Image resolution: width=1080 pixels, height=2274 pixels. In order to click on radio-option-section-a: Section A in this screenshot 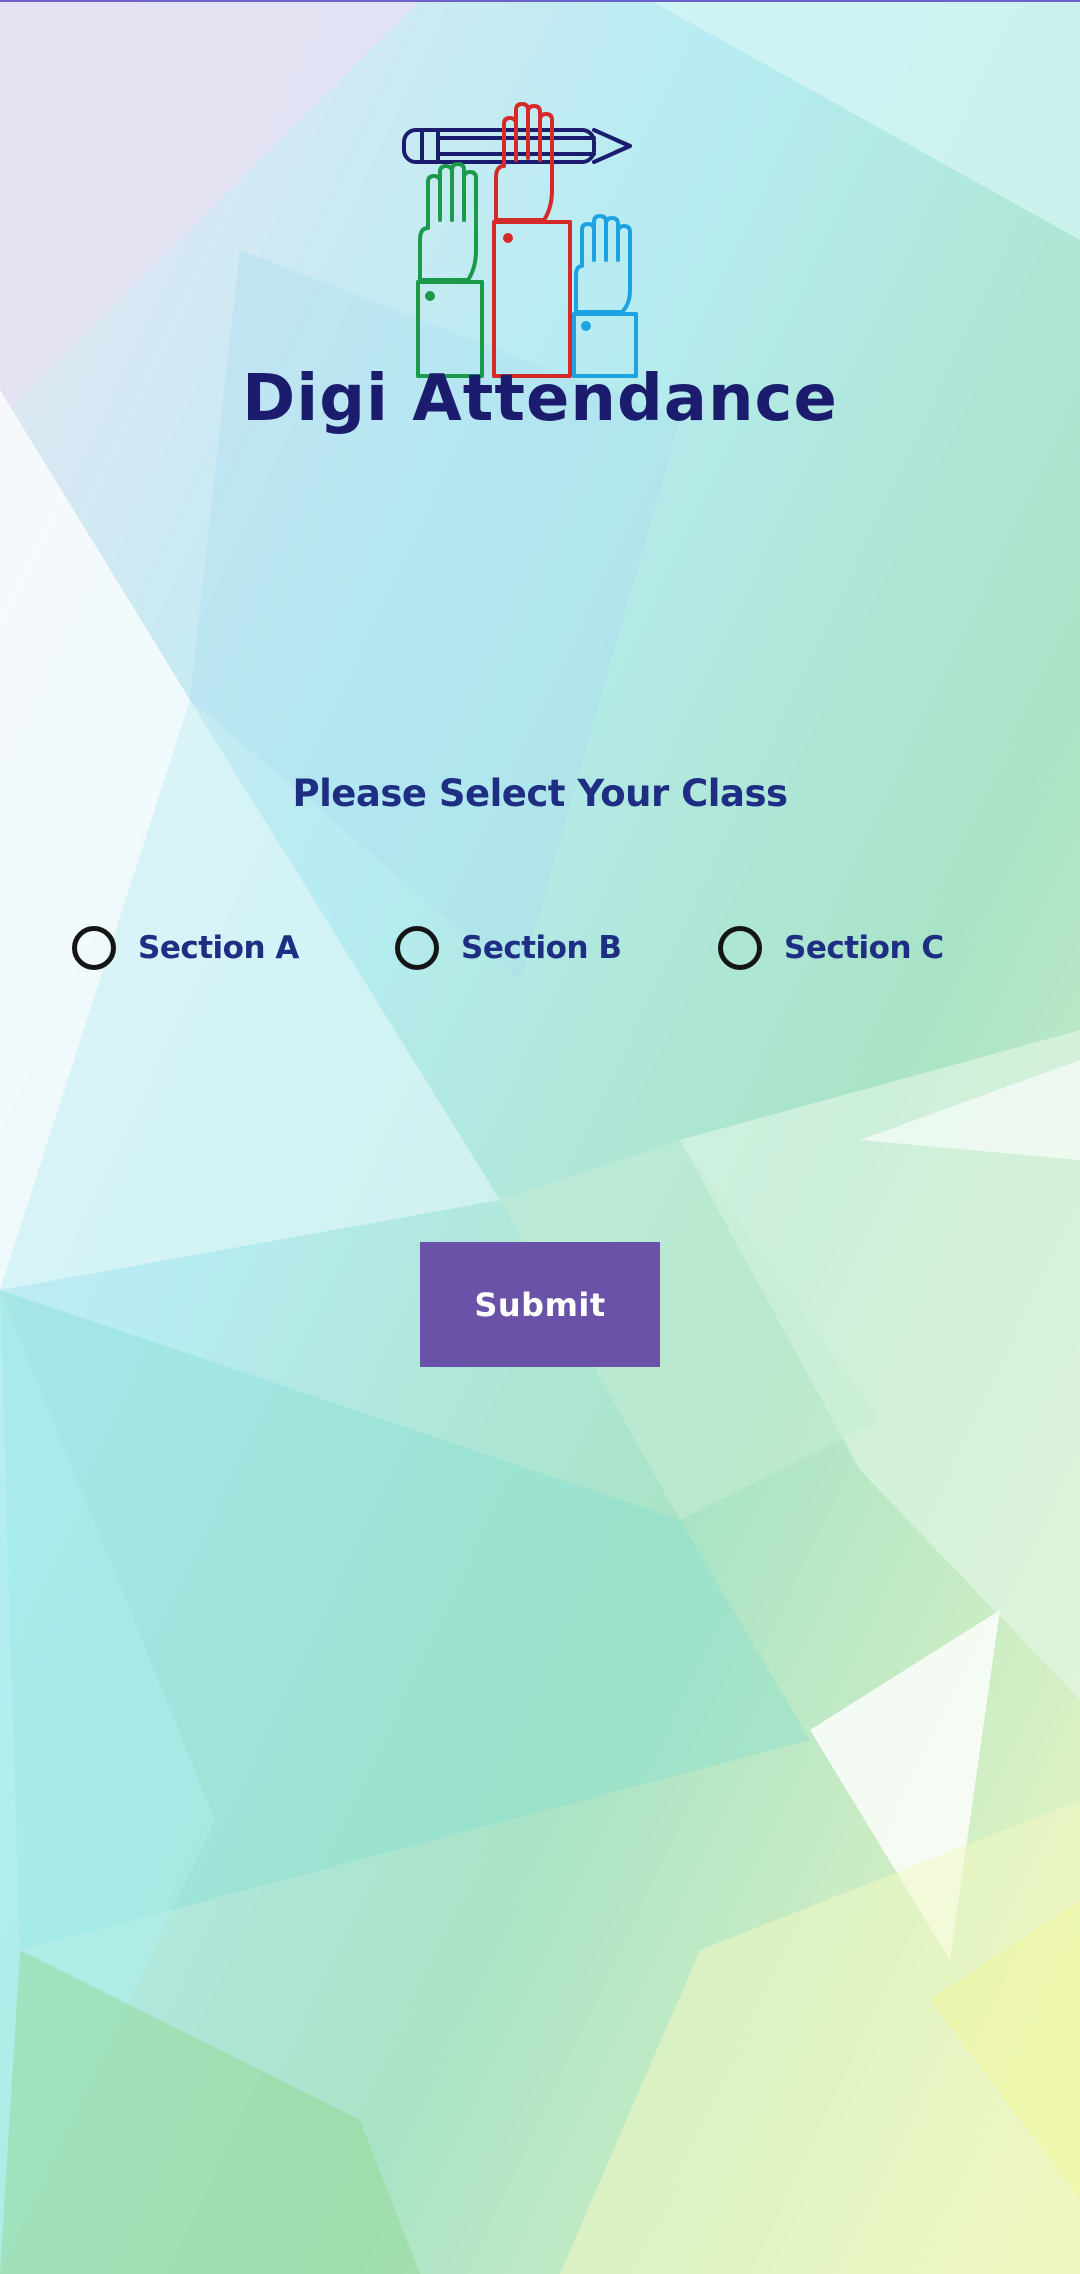, I will do `click(185, 948)`.